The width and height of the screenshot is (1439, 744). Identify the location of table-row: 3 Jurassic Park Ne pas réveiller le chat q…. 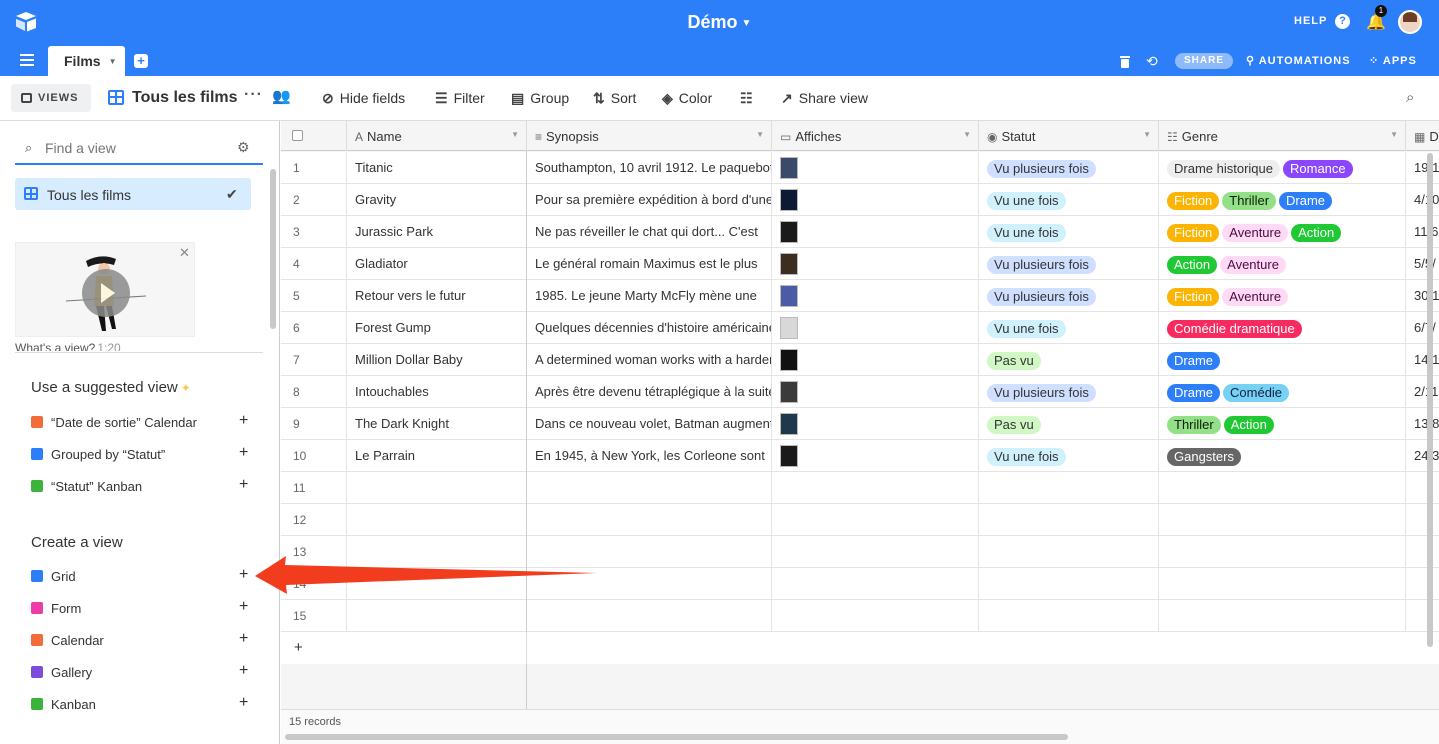
(860, 232).